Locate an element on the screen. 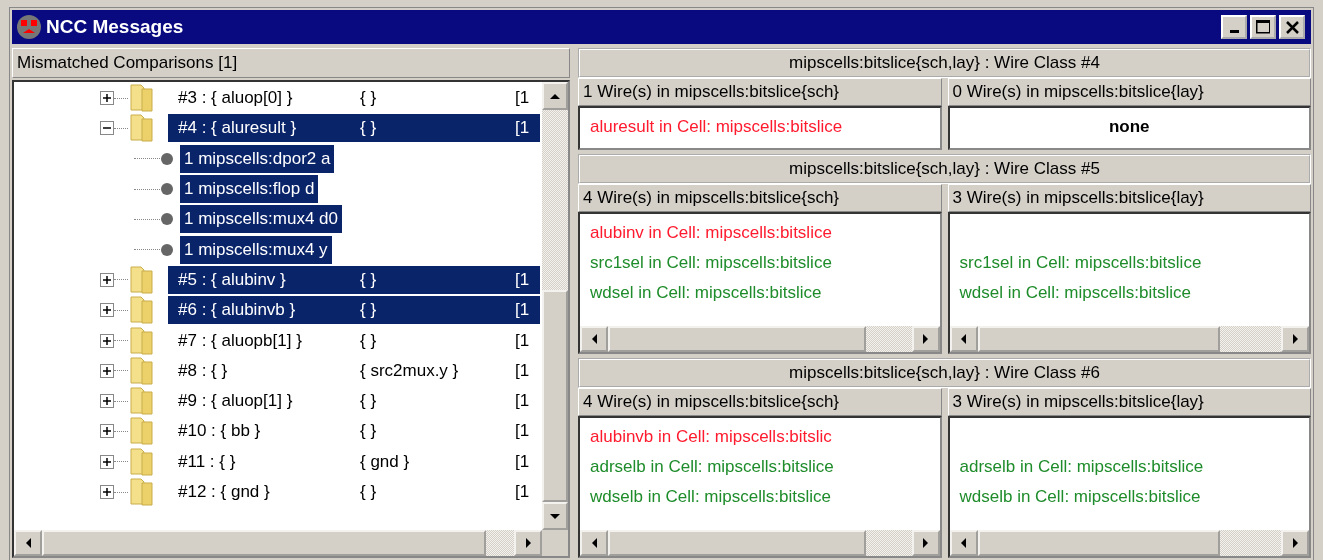  comparison-label: #11 : { } is located at coordinates (207, 461).